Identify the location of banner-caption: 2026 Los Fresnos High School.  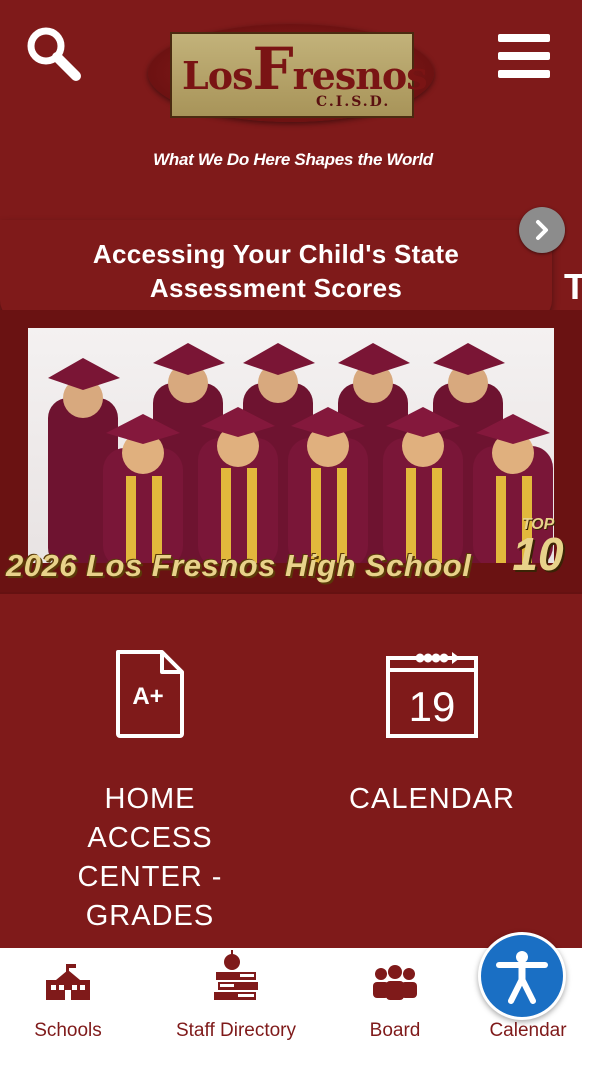
(286, 566).